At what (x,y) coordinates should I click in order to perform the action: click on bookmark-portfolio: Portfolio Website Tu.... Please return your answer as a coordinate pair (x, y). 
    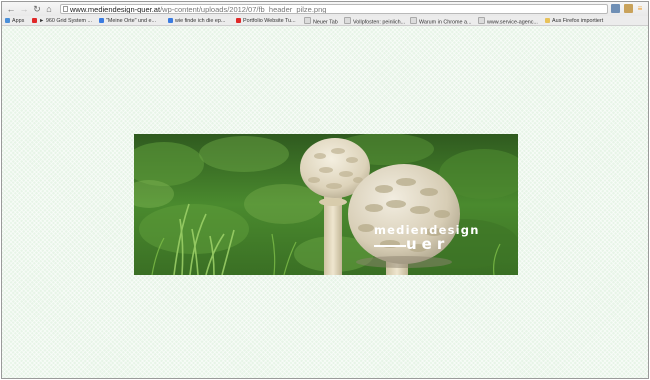
    Looking at the image, I should click on (266, 21).